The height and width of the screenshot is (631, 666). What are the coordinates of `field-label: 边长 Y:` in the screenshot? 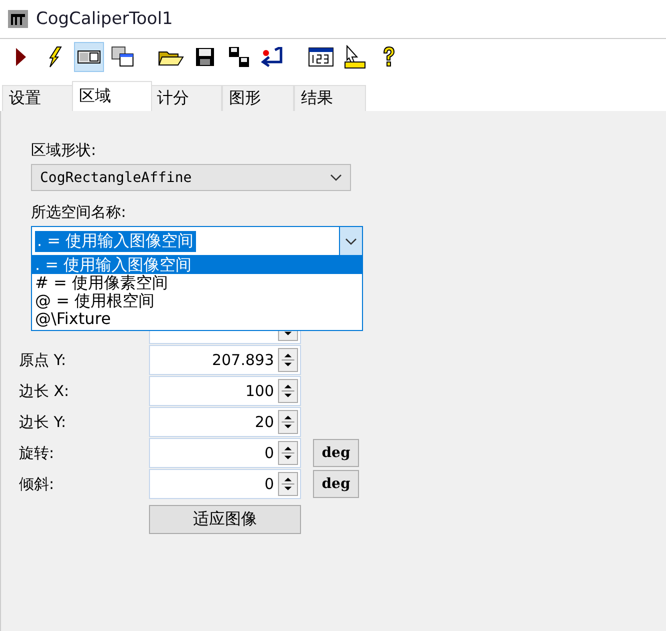 It's located at (42, 421).